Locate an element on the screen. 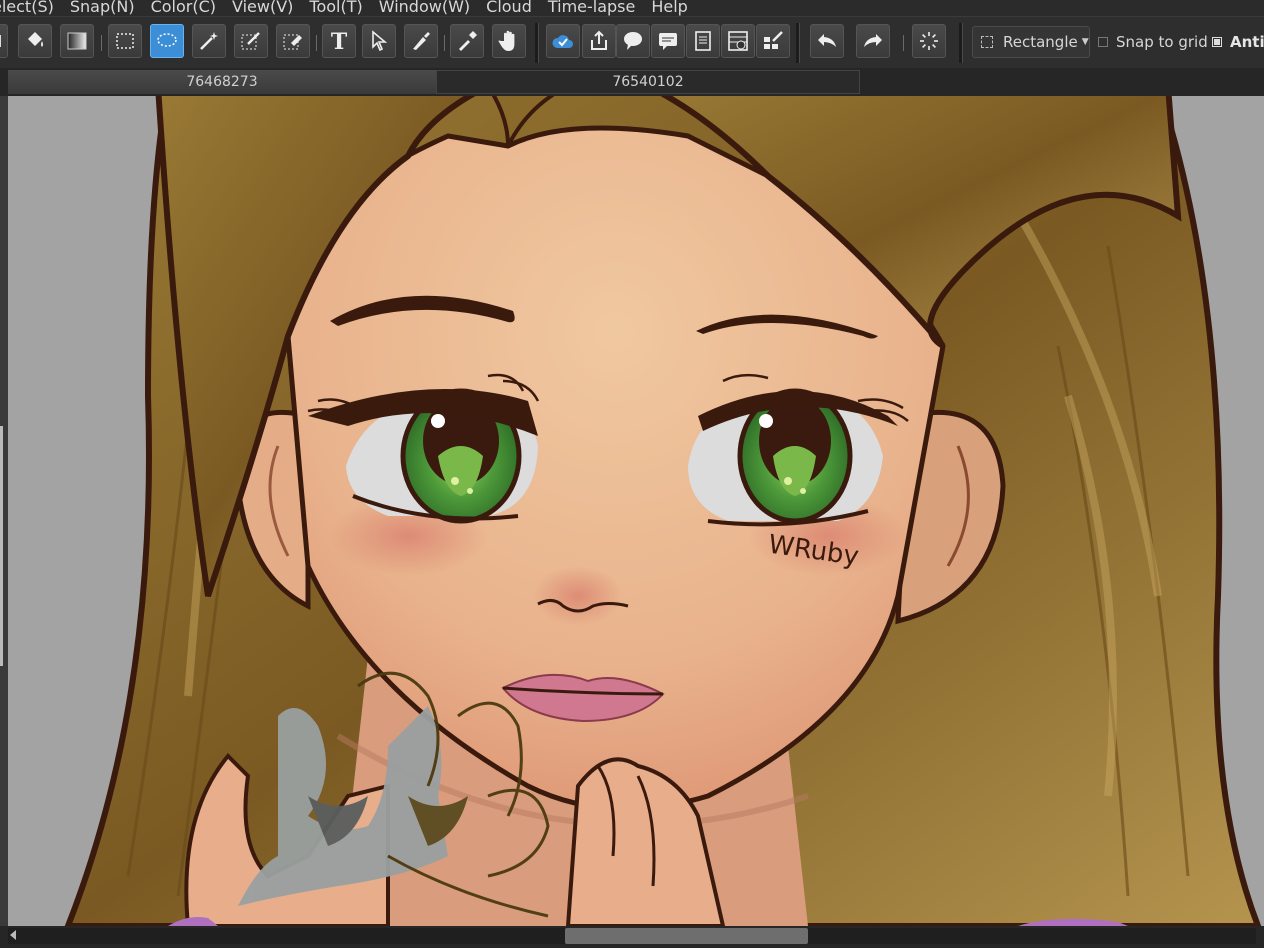 This screenshot has height=948, width=1264. antialias-label: AntiA is located at coordinates (1247, 42).